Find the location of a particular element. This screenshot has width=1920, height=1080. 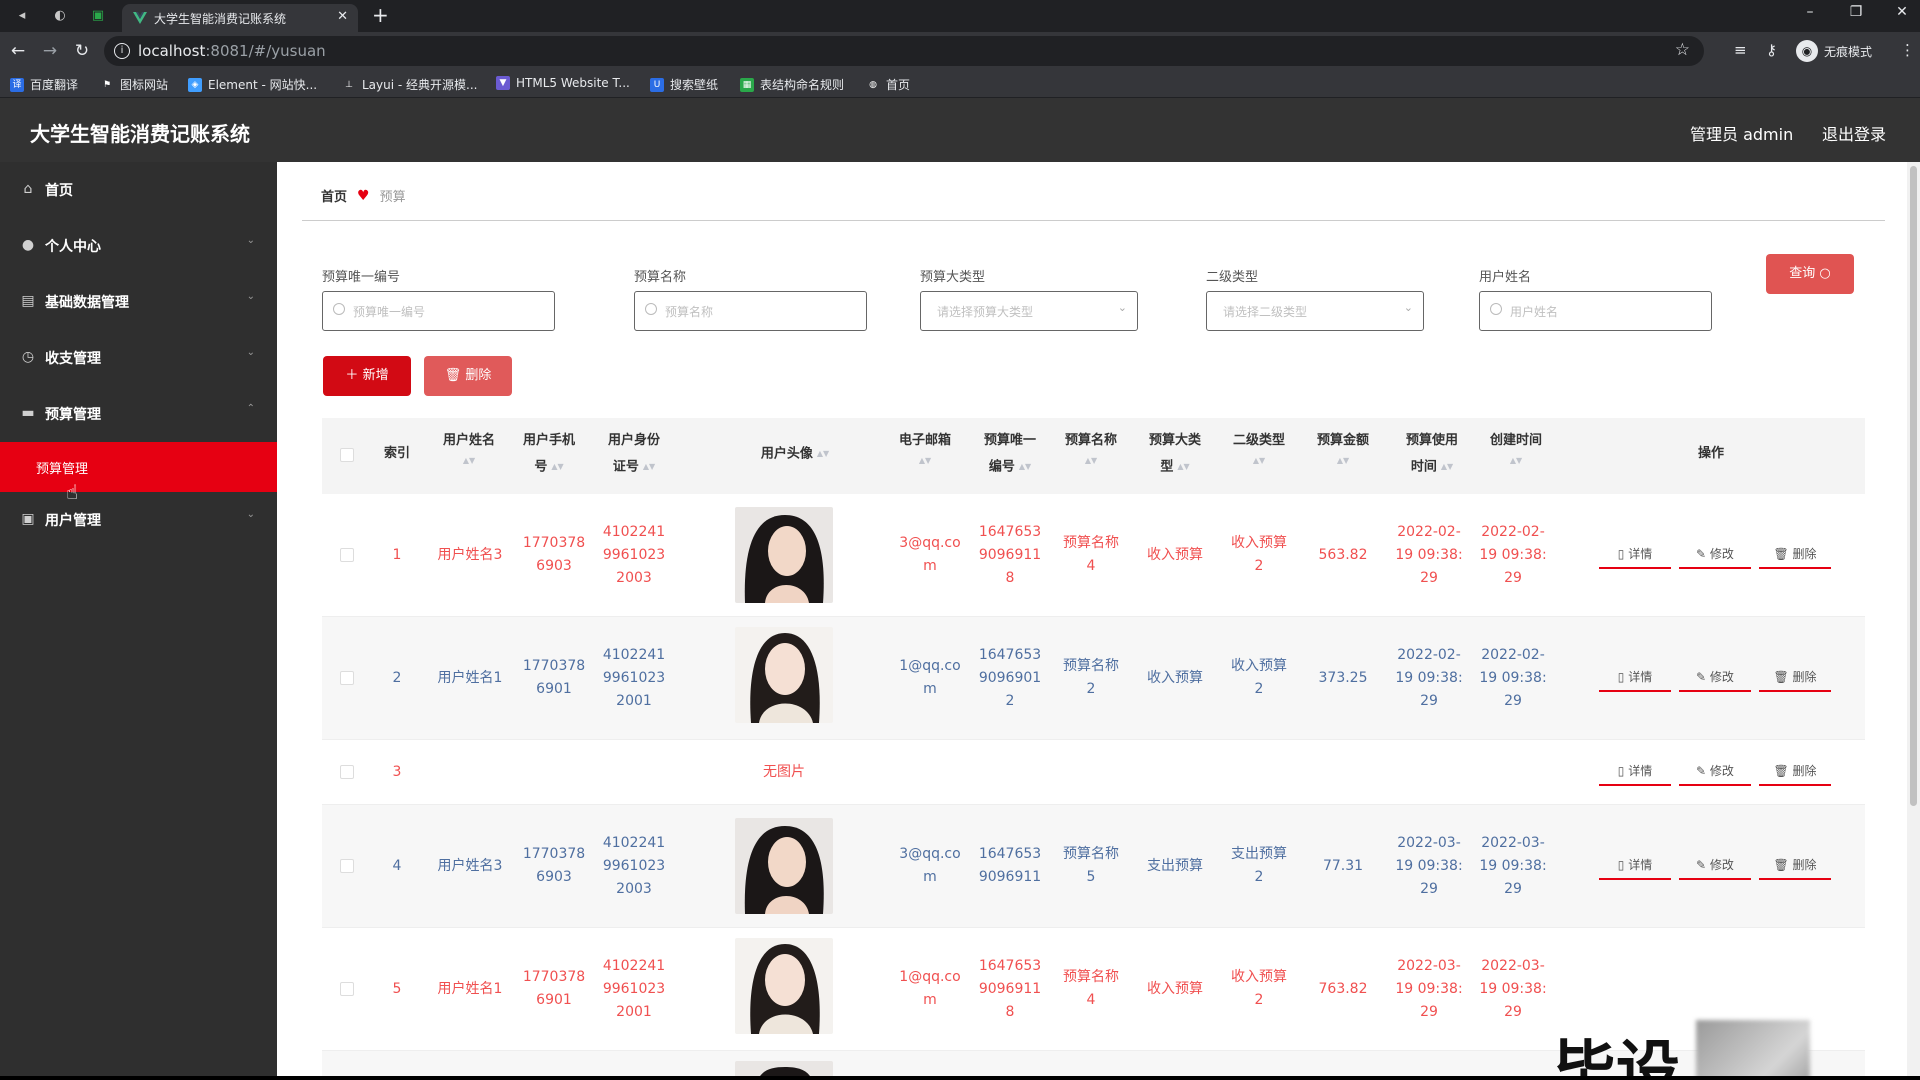

scrollbar is located at coordinates (1913, 619).